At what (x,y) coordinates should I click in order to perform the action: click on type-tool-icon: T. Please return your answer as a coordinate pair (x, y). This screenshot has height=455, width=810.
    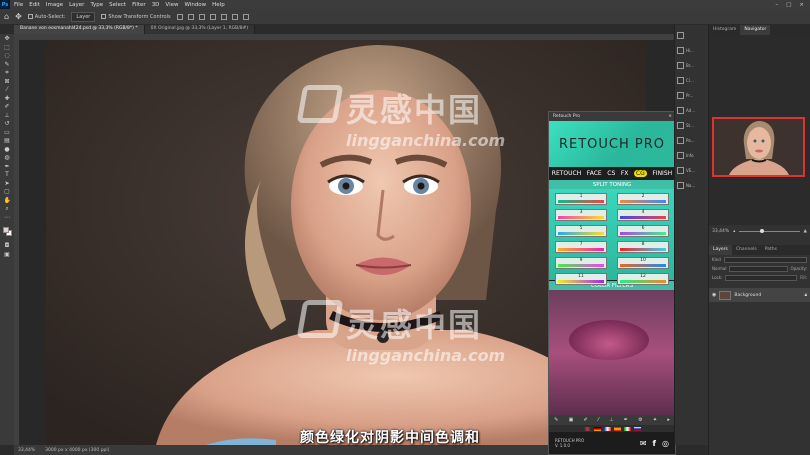
    Looking at the image, I should click on (7, 175).